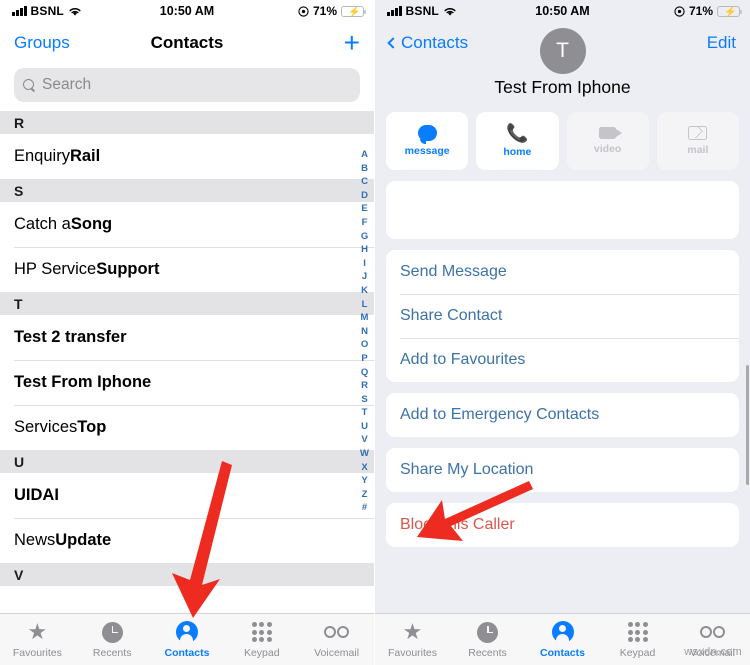  I want to click on scroll-indicator, so click(747, 425).